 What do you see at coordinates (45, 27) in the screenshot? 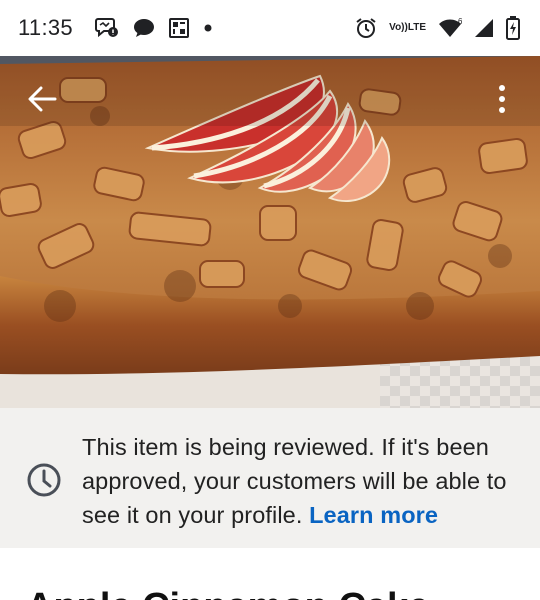
I see `status-time: 11:35` at bounding box center [45, 27].